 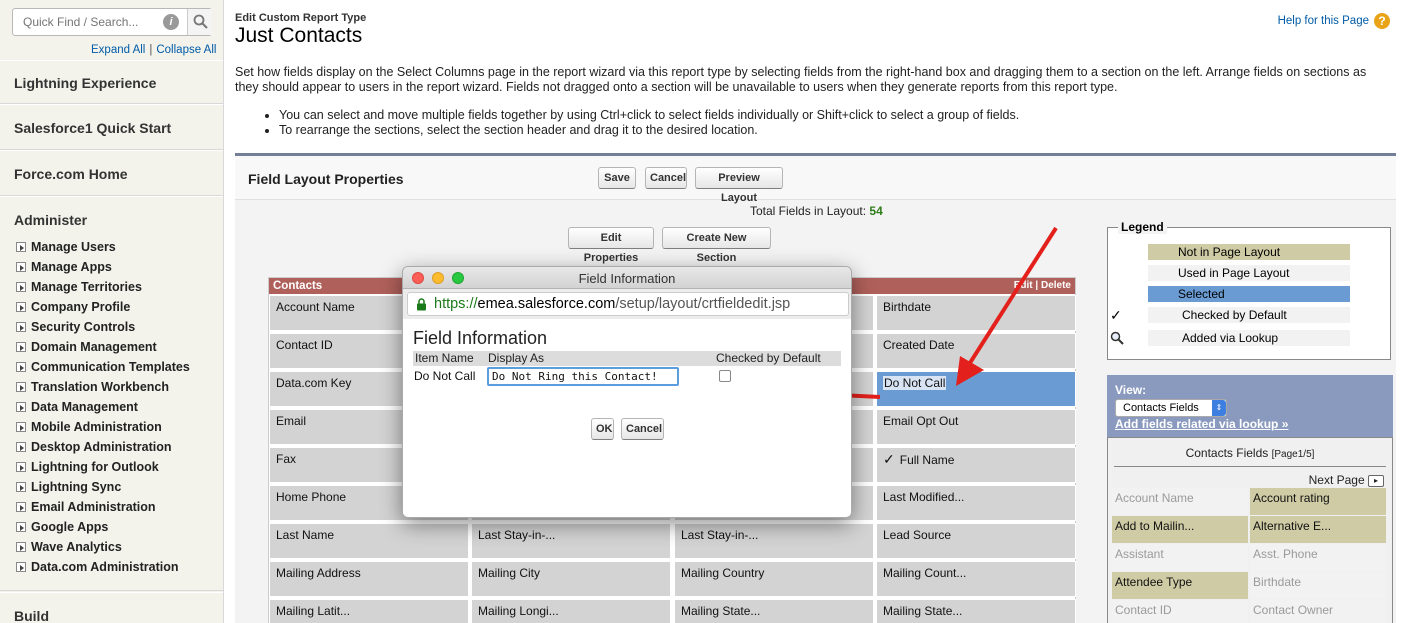 What do you see at coordinates (77, 407) in the screenshot?
I see `sidebar-item: Data Management` at bounding box center [77, 407].